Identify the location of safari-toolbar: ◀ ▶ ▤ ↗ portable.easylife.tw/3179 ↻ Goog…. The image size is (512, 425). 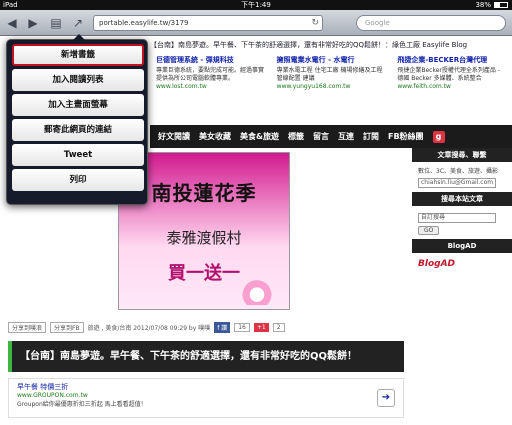
(256, 23).